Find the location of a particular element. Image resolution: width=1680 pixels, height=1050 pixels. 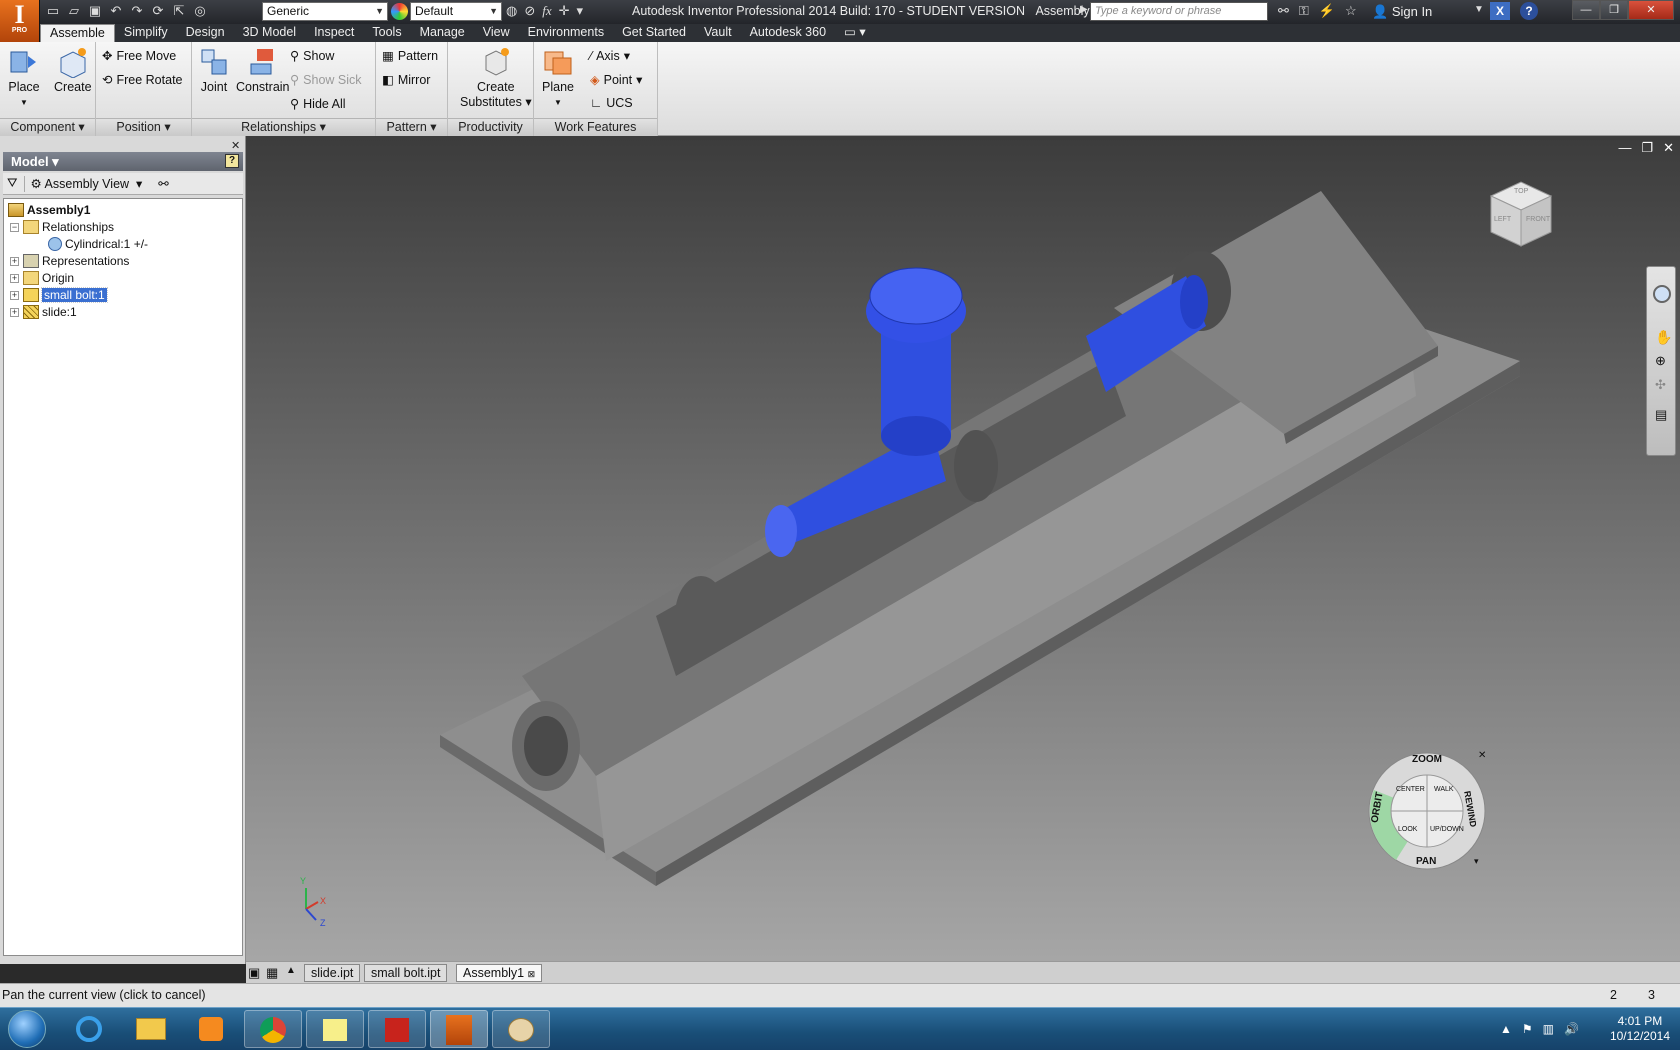

start-button is located at coordinates (27, 1029).